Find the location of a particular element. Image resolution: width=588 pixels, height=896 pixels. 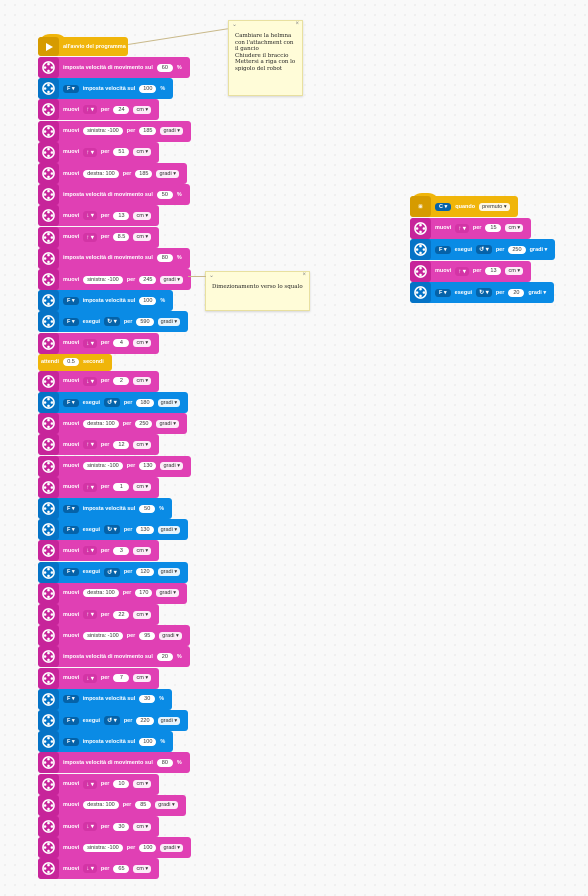

movement-block: muovi ↓ ▾ per 10 cm ▾ is located at coordinates (99, 784).